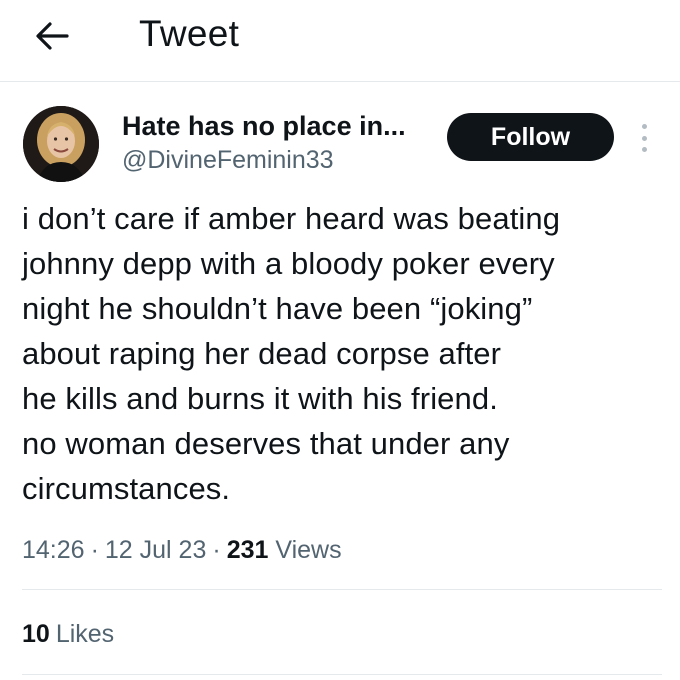 Image resolution: width=680 pixels, height=680 pixels. I want to click on back-button, so click(52, 36).